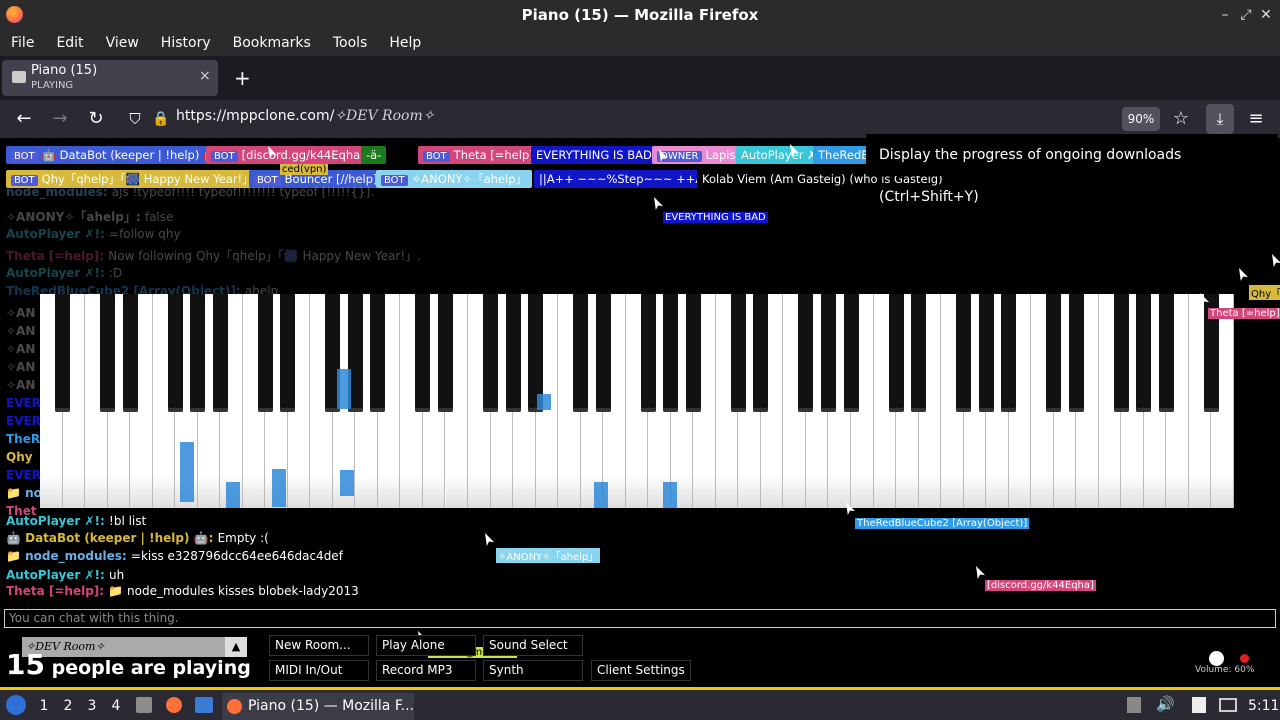  Describe the element at coordinates (22, 43) in the screenshot. I see `menu-file: File` at that location.